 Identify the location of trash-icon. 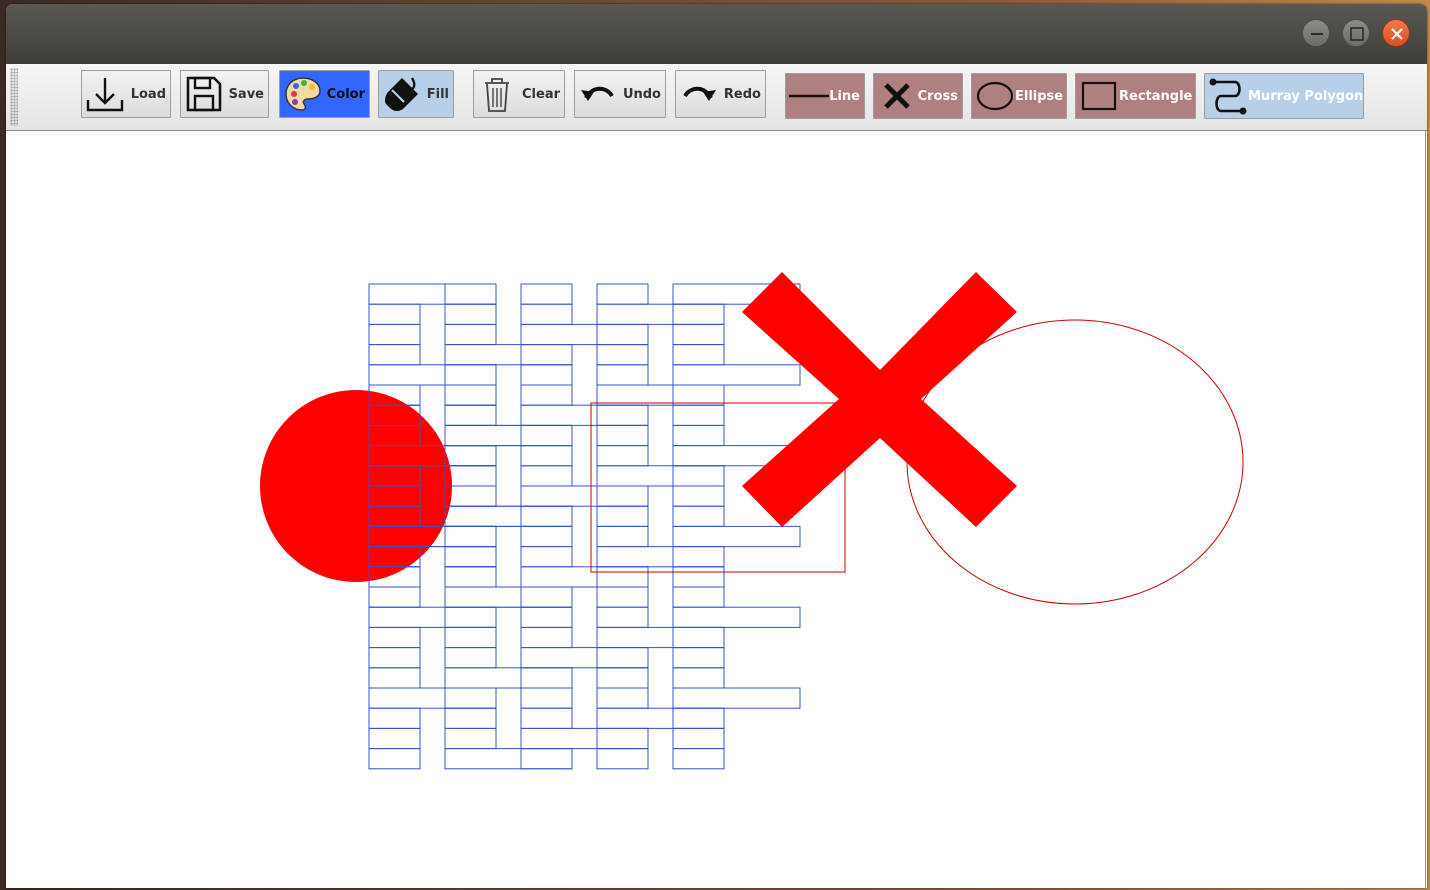
(497, 95).